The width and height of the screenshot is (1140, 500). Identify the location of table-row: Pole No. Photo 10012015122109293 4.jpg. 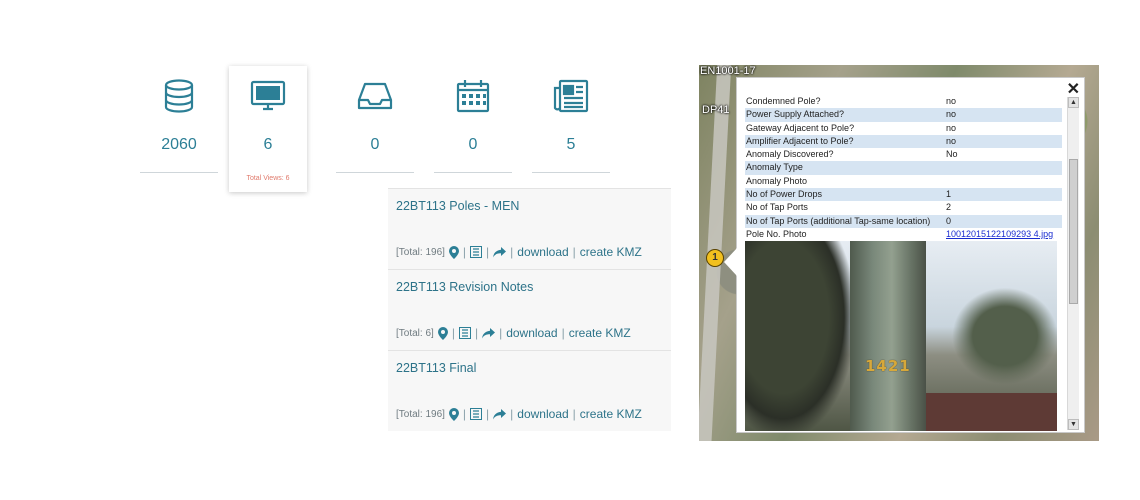
(903, 234).